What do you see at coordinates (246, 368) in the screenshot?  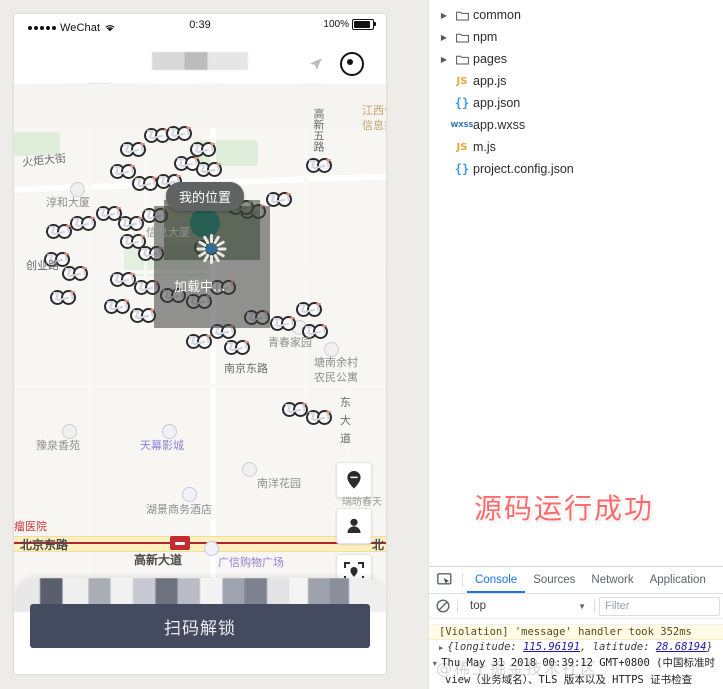 I see `map-label: 南京东路` at bounding box center [246, 368].